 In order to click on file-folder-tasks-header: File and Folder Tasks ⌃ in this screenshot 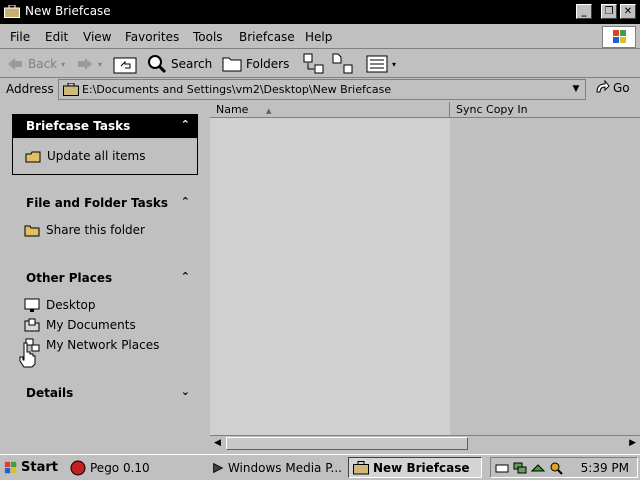, I will do `click(105, 203)`.